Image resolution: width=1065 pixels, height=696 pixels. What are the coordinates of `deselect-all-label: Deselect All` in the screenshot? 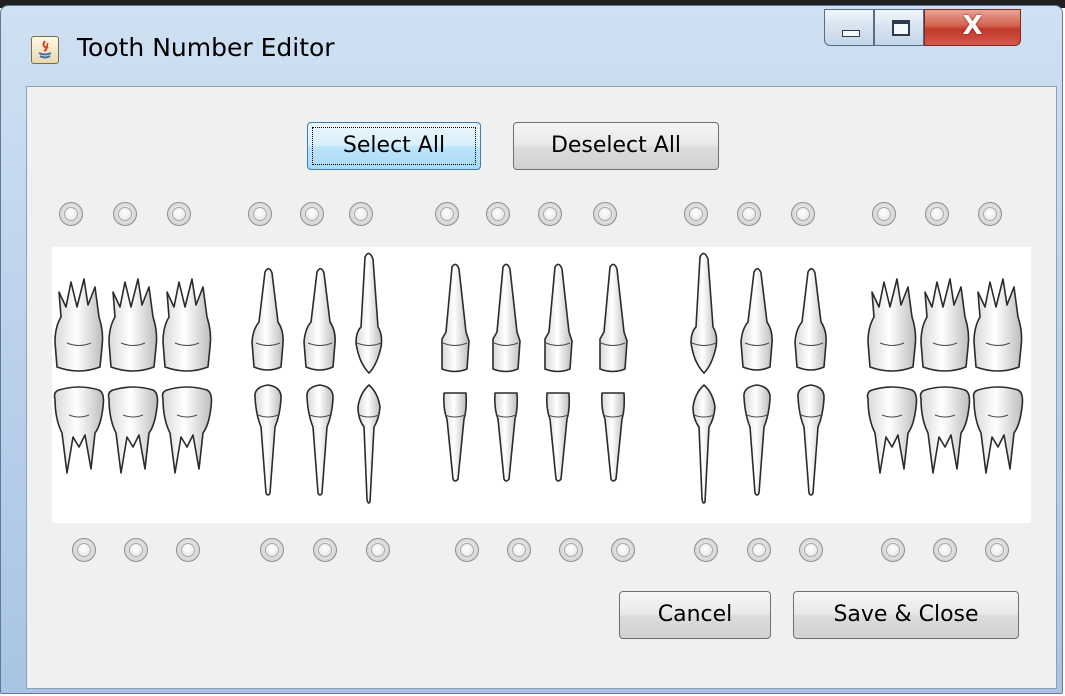 It's located at (616, 145).